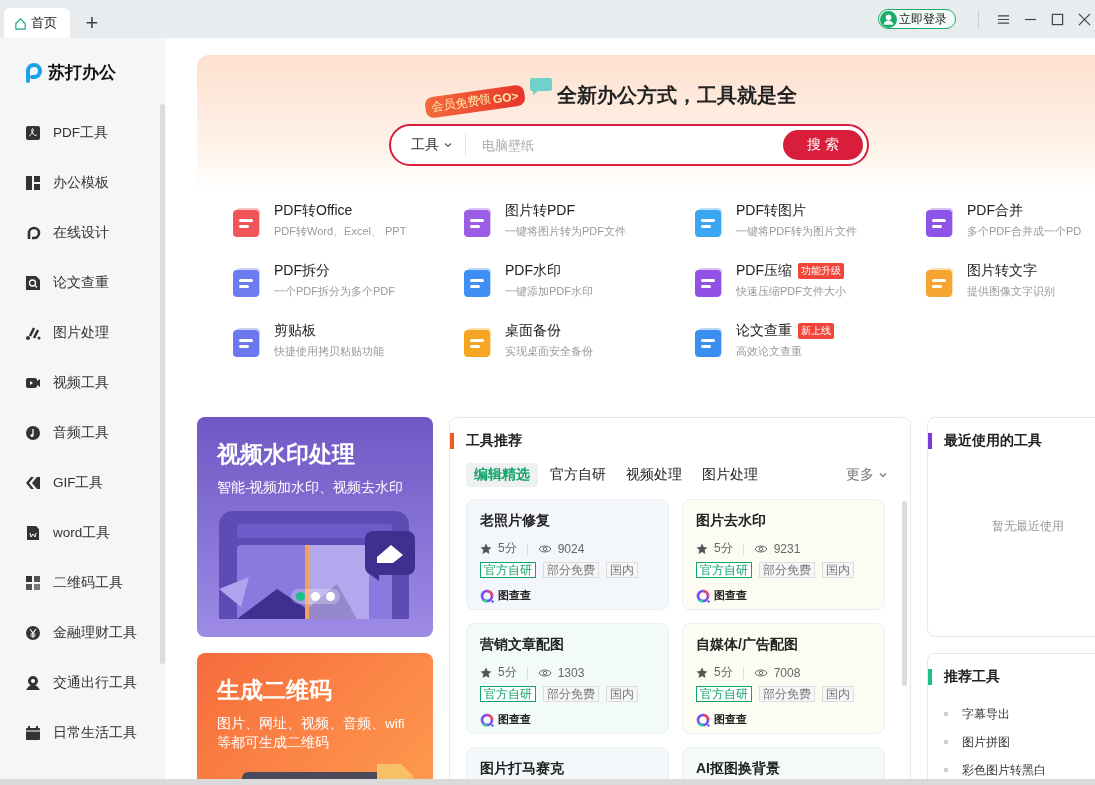 Image resolution: width=1095 pixels, height=785 pixels. What do you see at coordinates (83, 383) in the screenshot?
I see `sidebar-item: 视频工具` at bounding box center [83, 383].